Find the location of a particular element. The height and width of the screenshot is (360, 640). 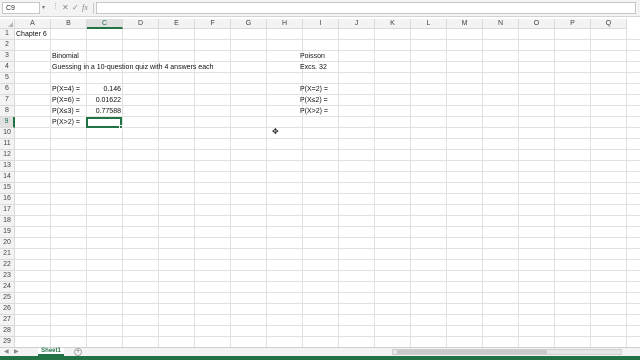

row-header-11: 11 is located at coordinates (7, 144).